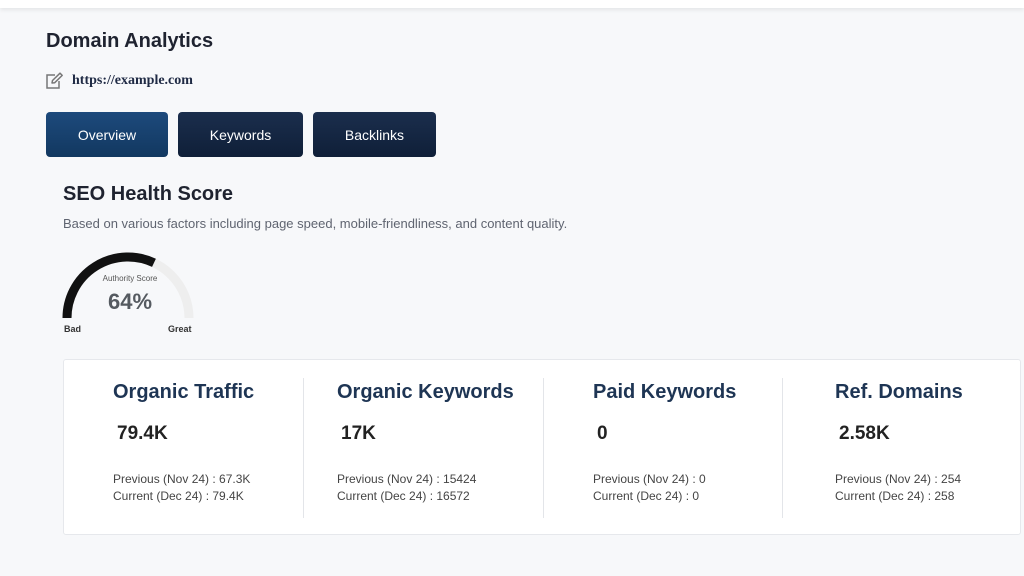 This screenshot has width=1024, height=576. Describe the element at coordinates (107, 134) in the screenshot. I see `tab-overview: Overview` at that location.